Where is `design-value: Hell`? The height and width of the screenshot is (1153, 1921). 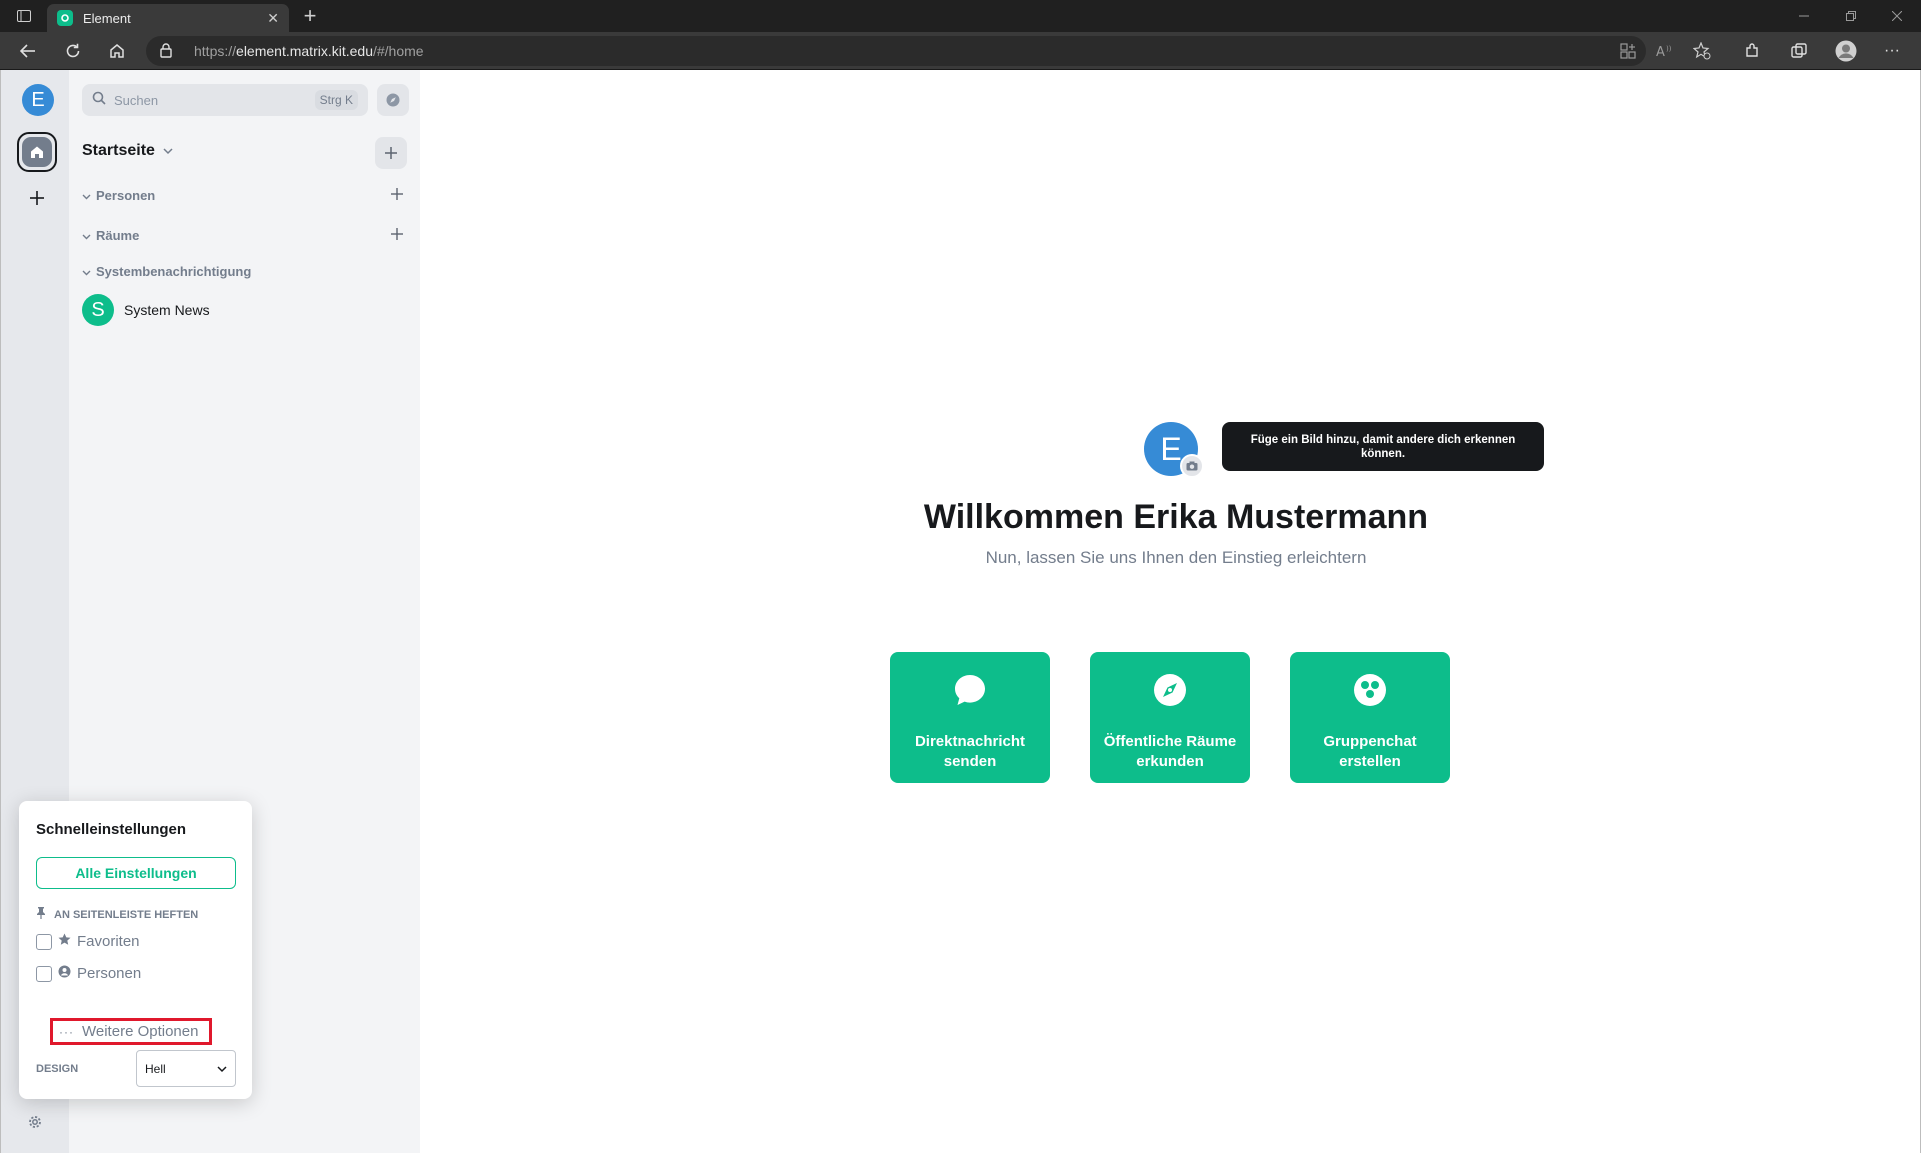
design-value: Hell is located at coordinates (155, 1068).